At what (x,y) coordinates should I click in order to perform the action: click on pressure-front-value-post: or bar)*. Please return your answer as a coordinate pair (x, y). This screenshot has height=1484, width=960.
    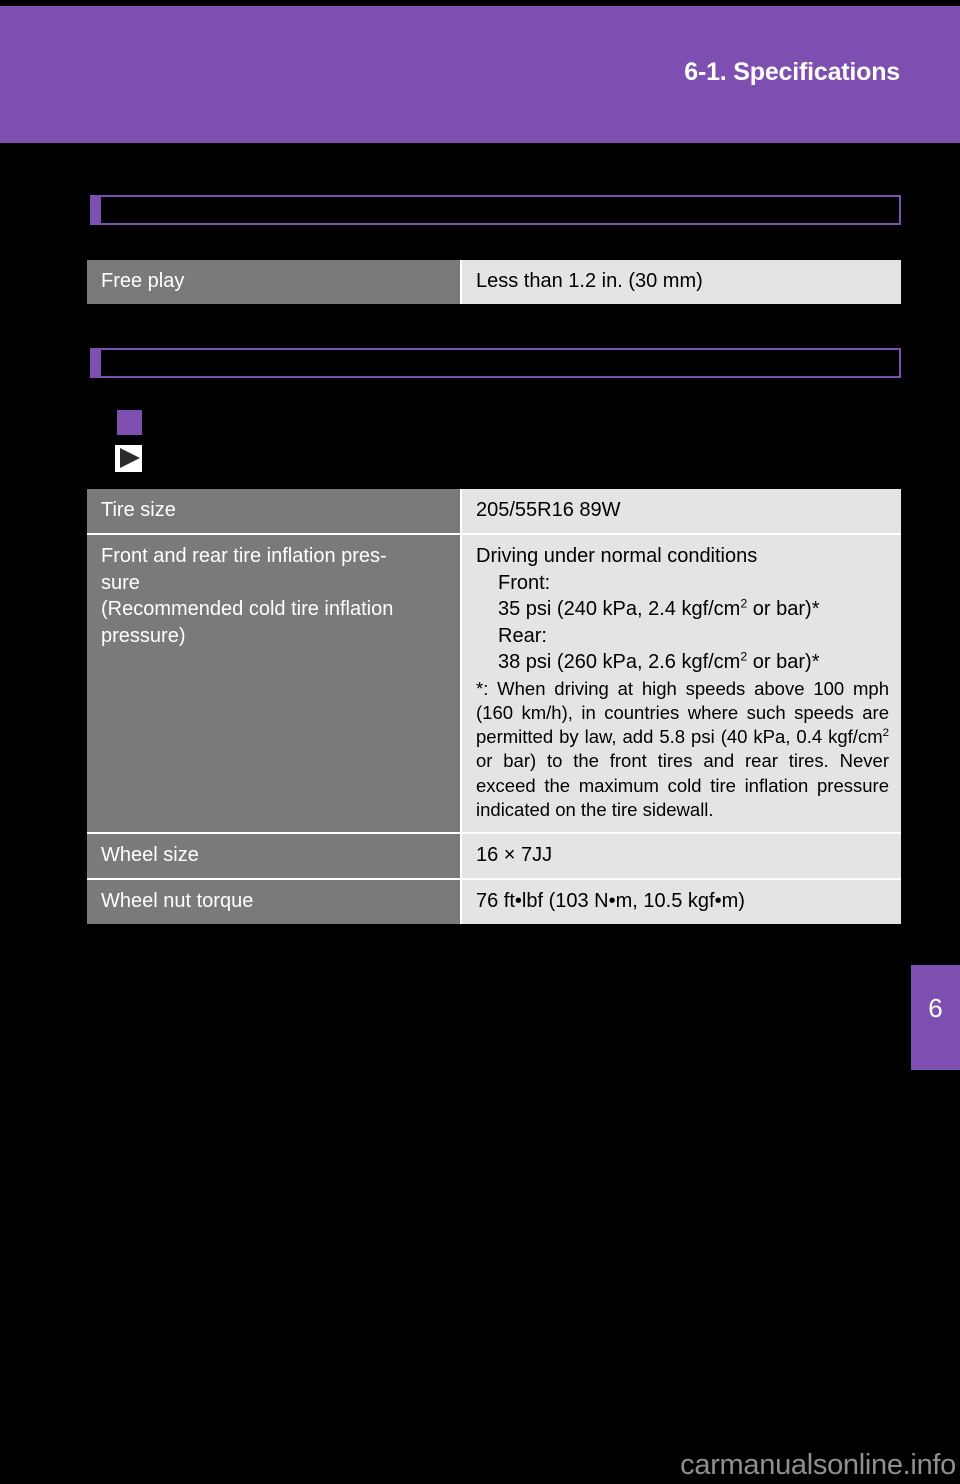
    Looking at the image, I should click on (783, 609).